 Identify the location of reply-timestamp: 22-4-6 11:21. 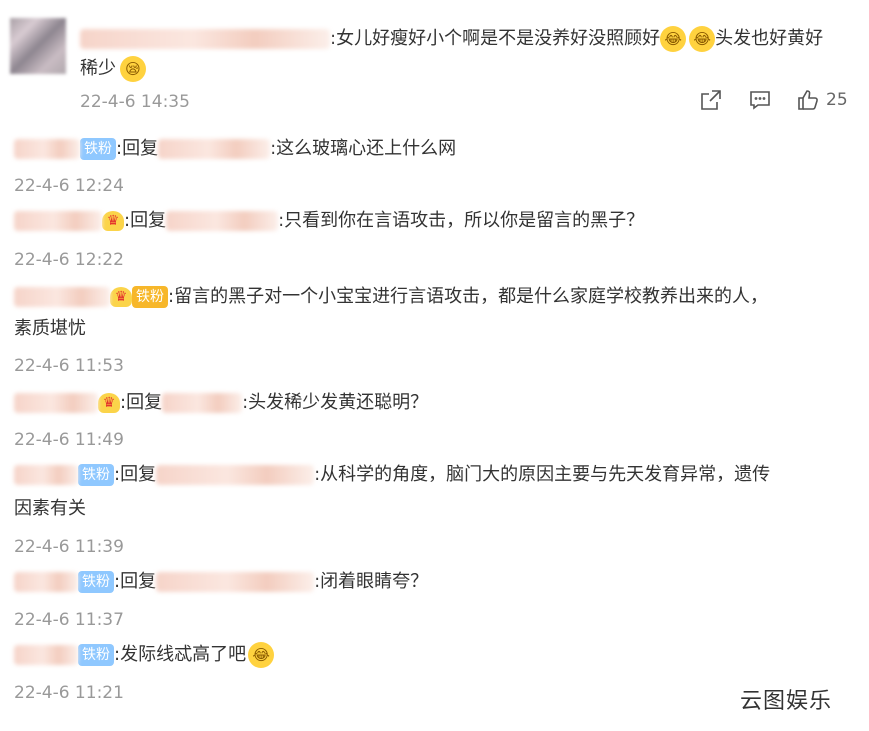
(69, 693).